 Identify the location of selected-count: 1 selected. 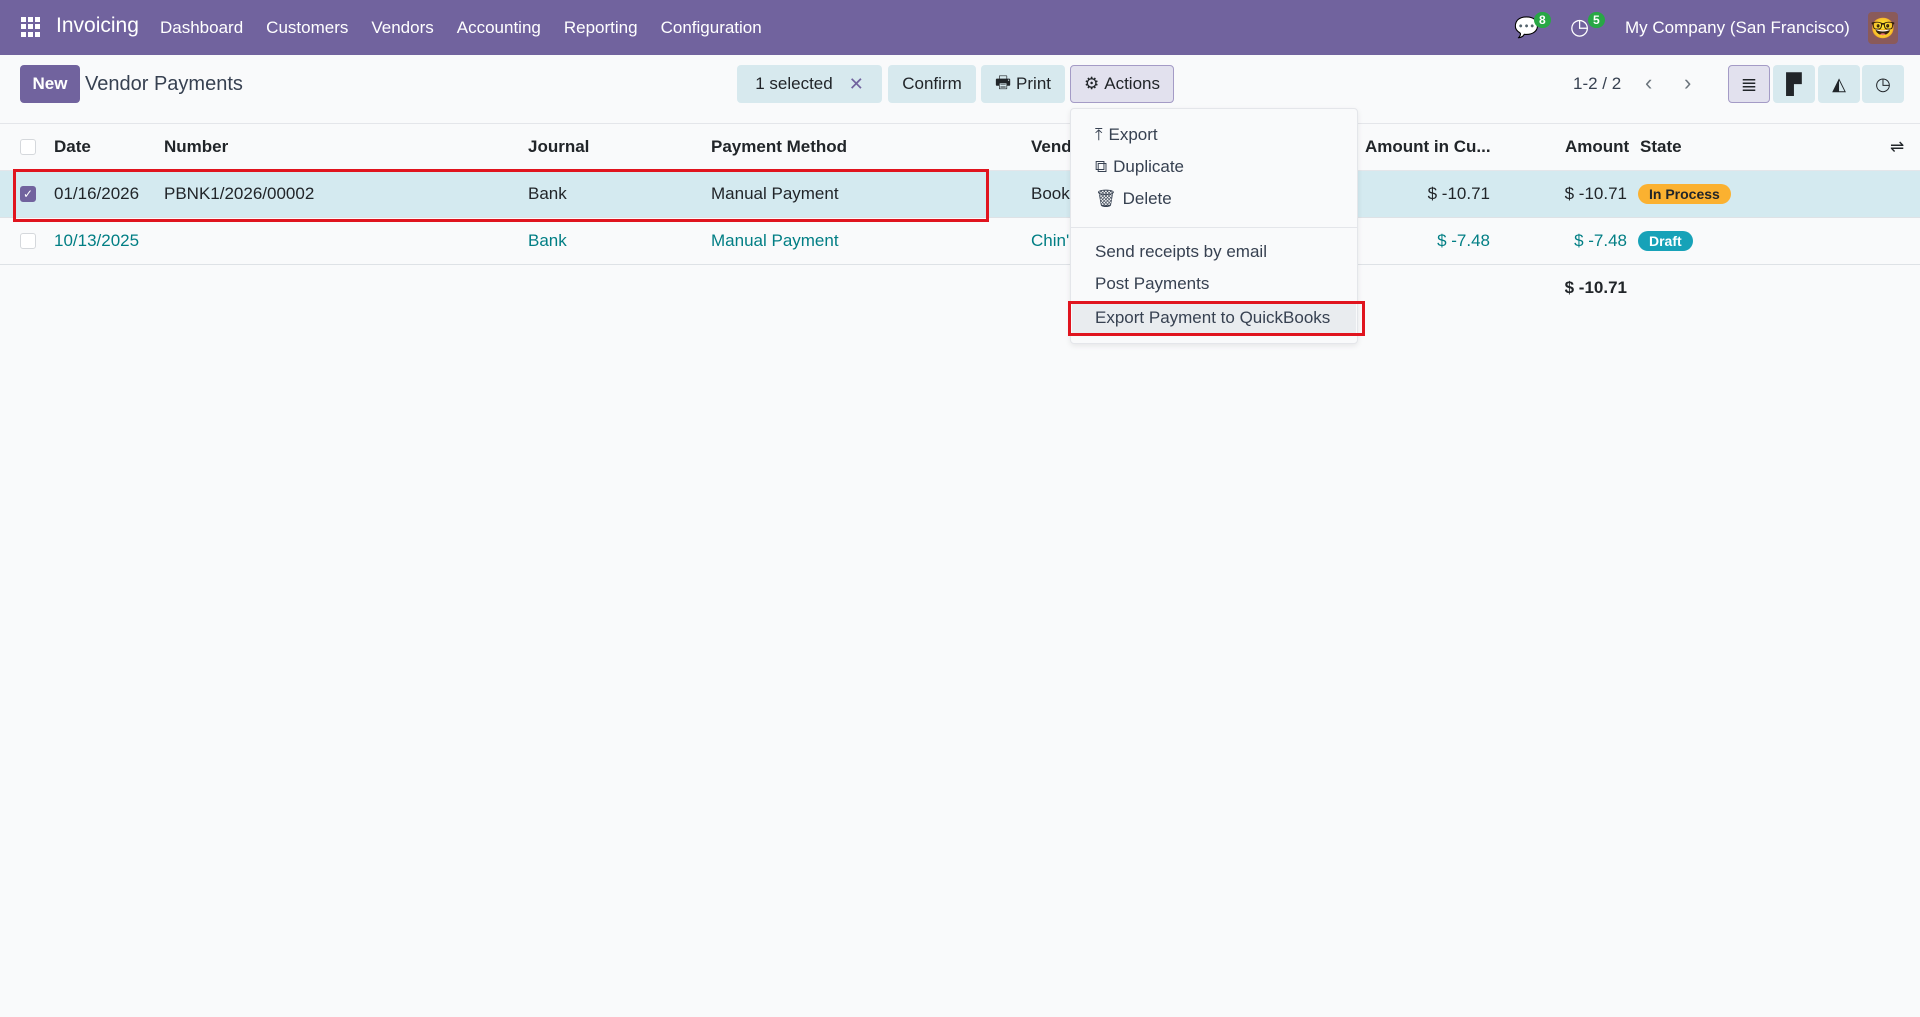
(794, 83).